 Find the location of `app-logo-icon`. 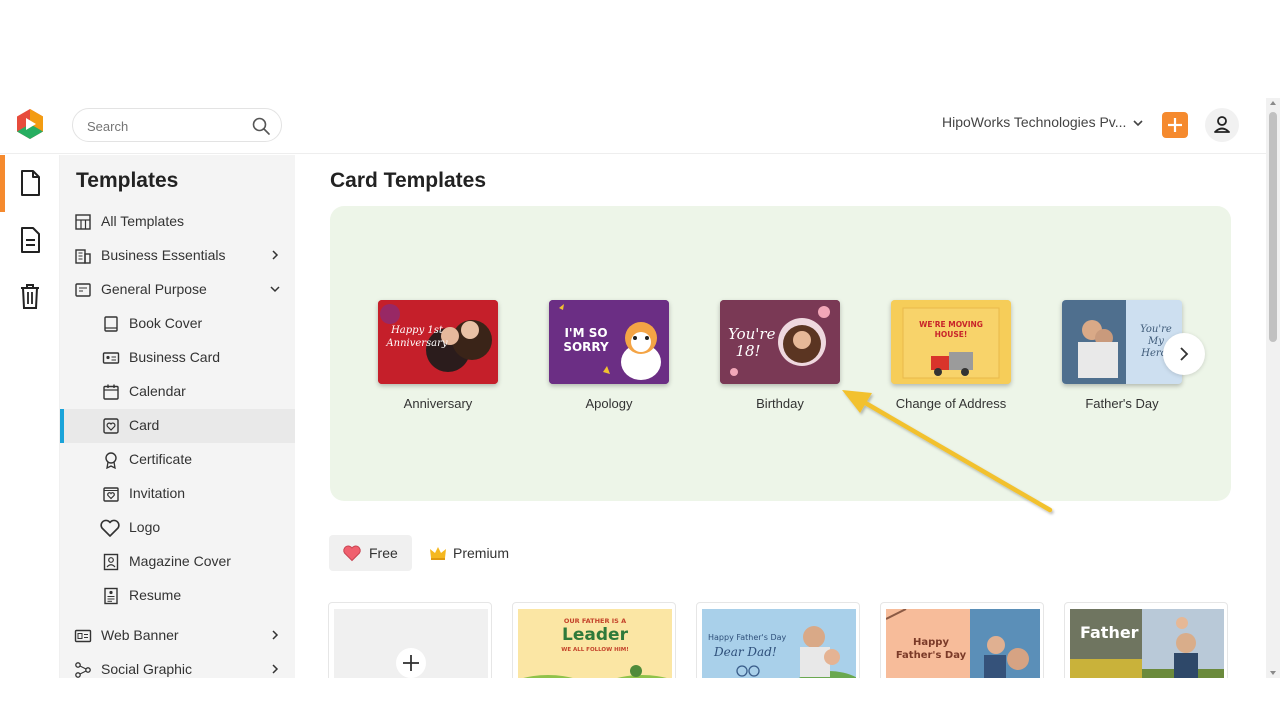

app-logo-icon is located at coordinates (30, 124).